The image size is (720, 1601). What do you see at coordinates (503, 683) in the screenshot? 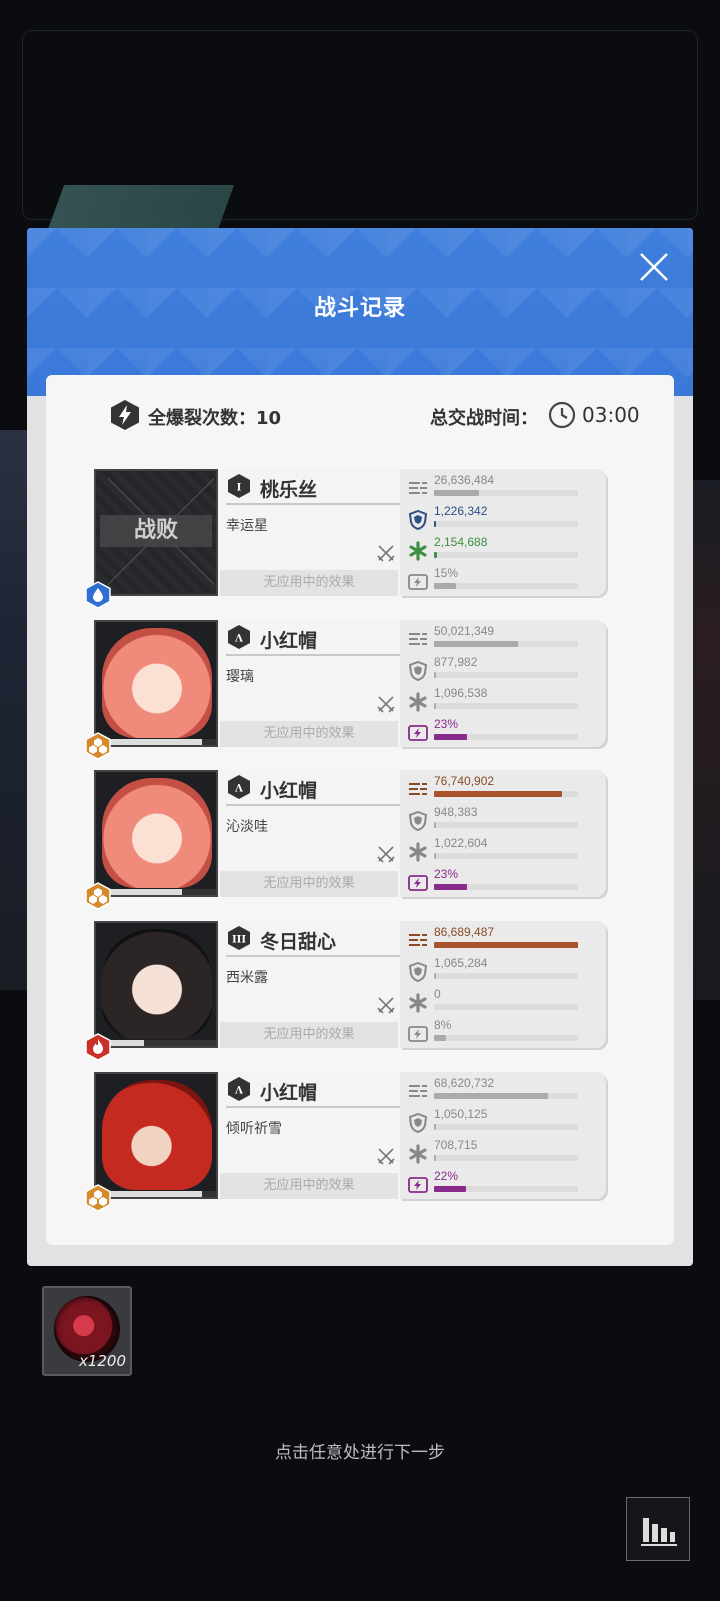
I see `character-stats: 50,021,349 877,982 1,096,538 23%` at bounding box center [503, 683].